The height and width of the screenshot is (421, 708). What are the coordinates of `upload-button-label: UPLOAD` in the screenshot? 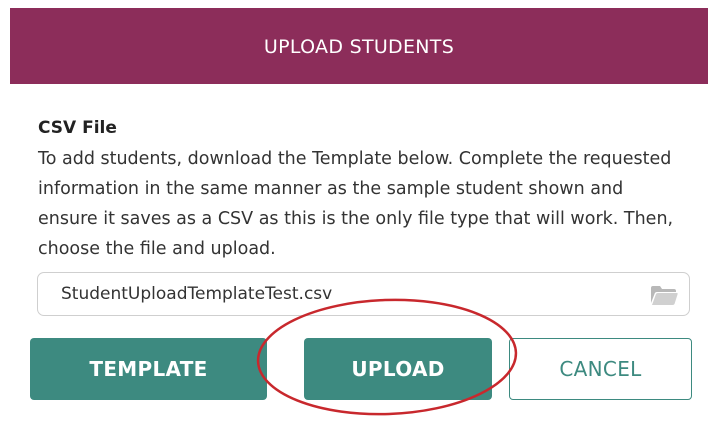 It's located at (398, 369).